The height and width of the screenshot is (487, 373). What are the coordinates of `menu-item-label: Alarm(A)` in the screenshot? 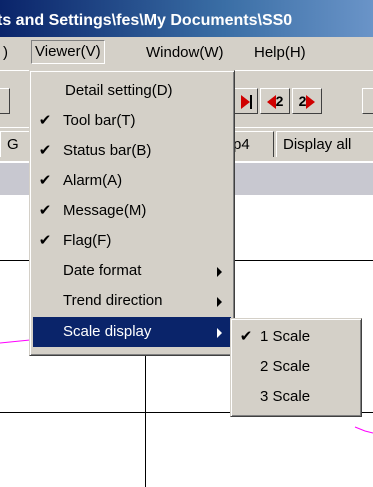 It's located at (93, 180).